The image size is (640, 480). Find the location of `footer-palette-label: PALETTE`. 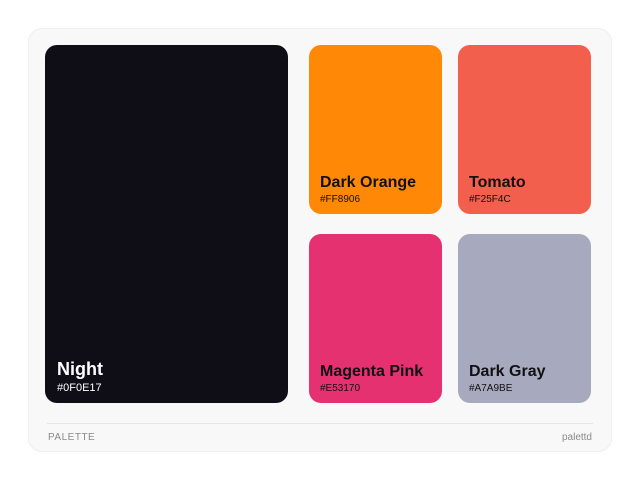

footer-palette-label: PALETTE is located at coordinates (72, 437).